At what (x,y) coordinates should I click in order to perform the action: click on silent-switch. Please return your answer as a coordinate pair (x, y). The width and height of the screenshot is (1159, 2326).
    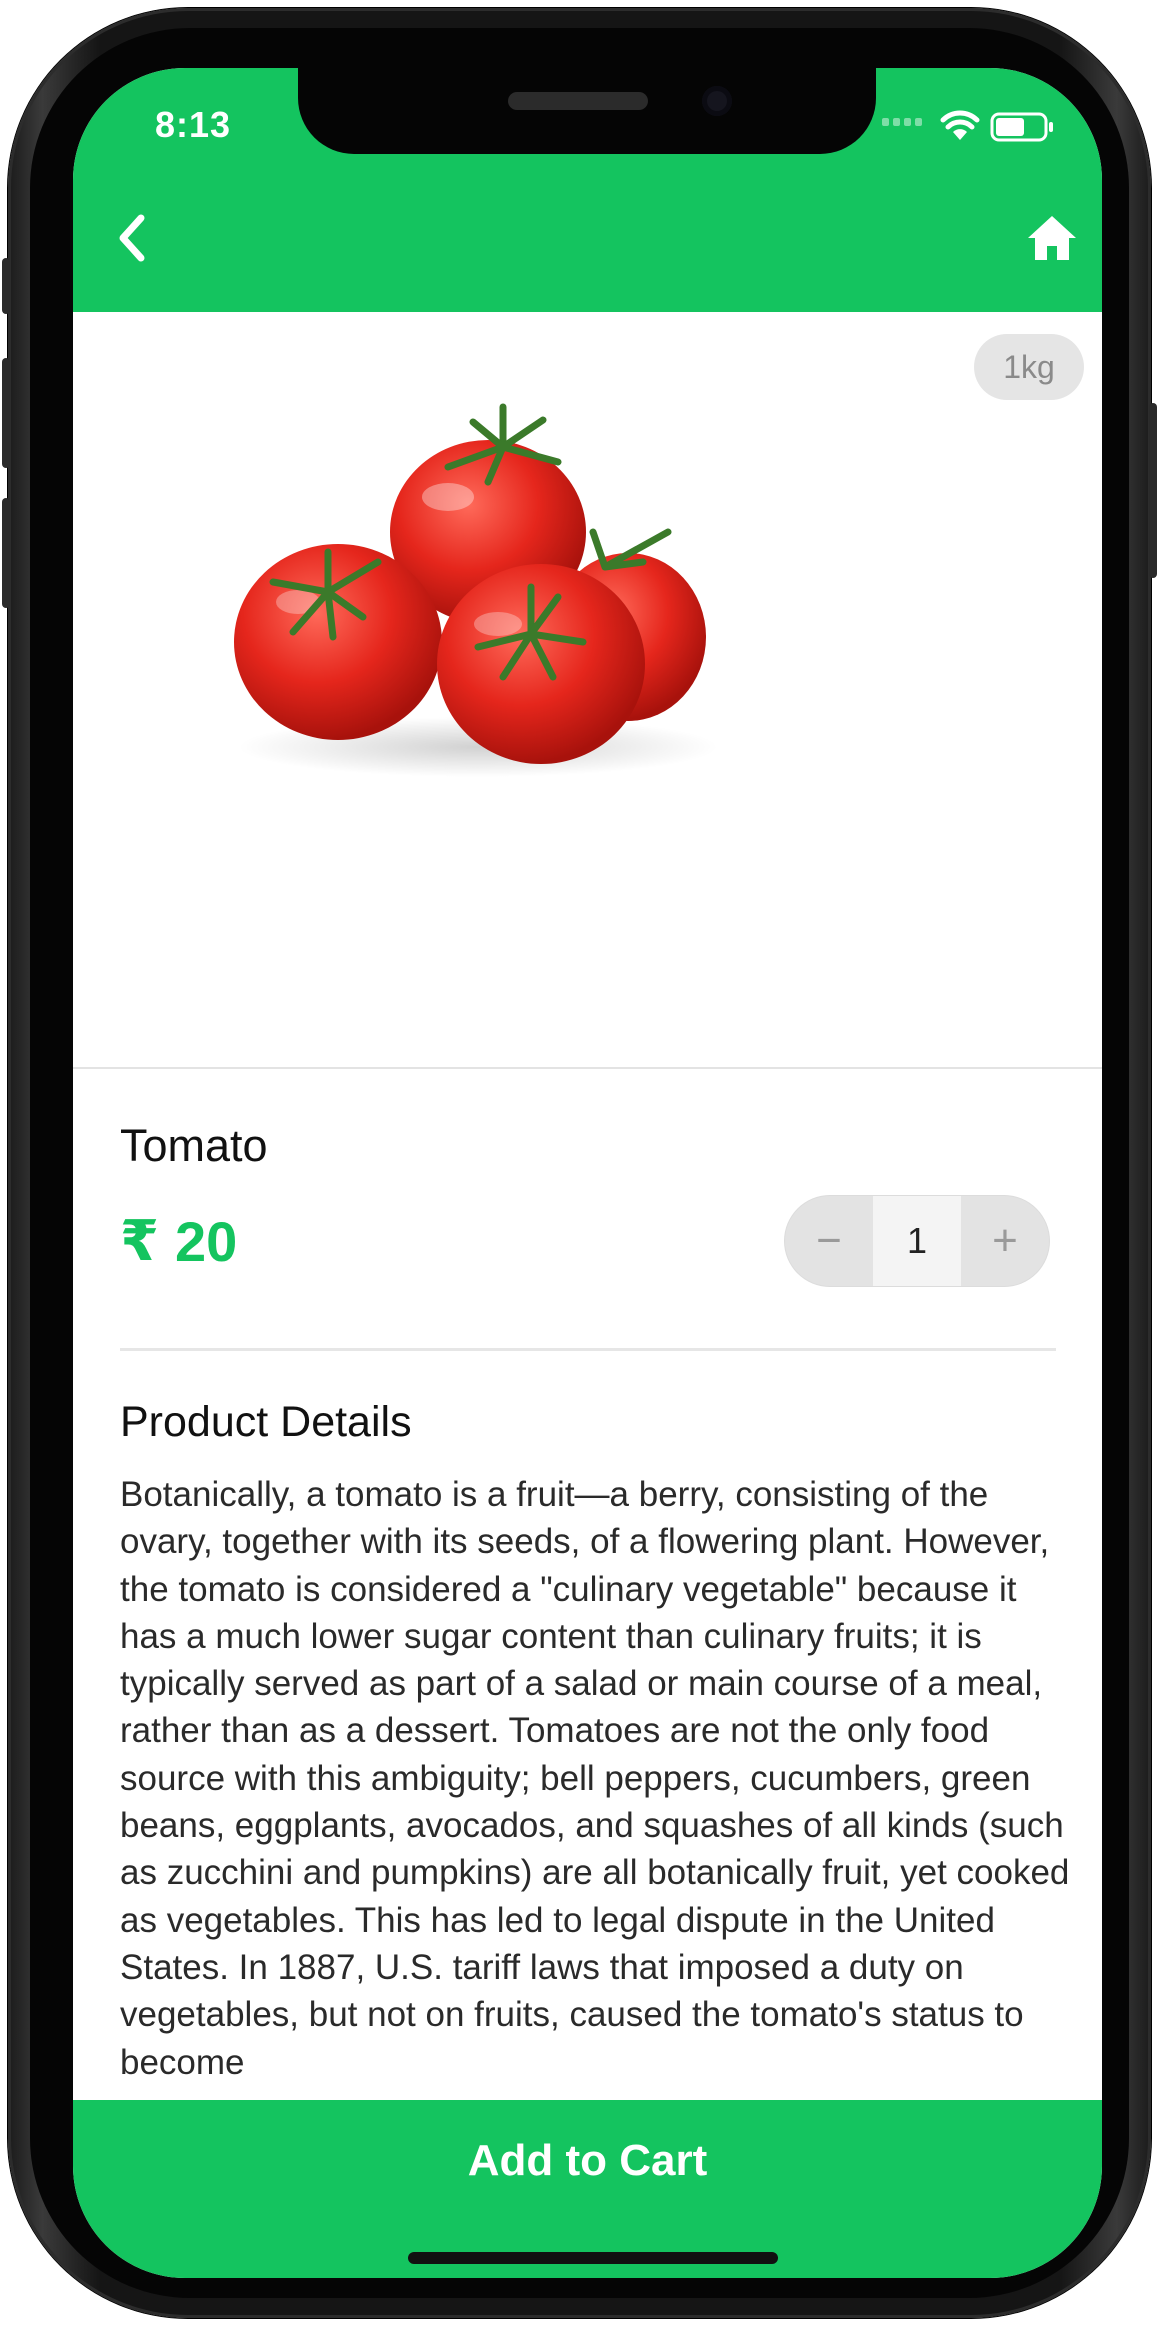
    Looking at the image, I should click on (6, 286).